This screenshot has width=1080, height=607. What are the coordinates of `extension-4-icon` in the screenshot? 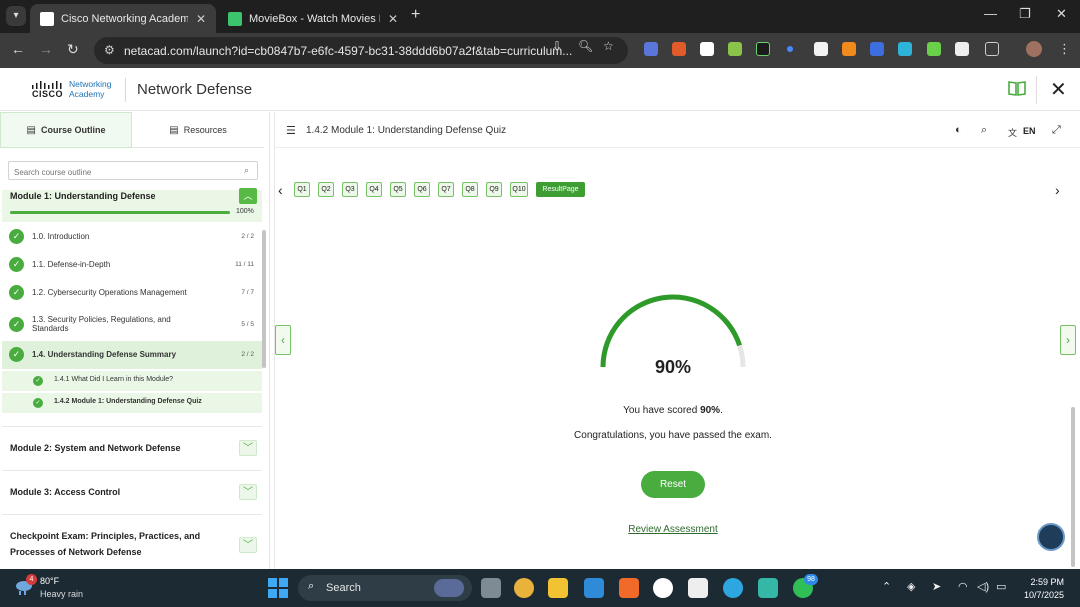 It's located at (735, 49).